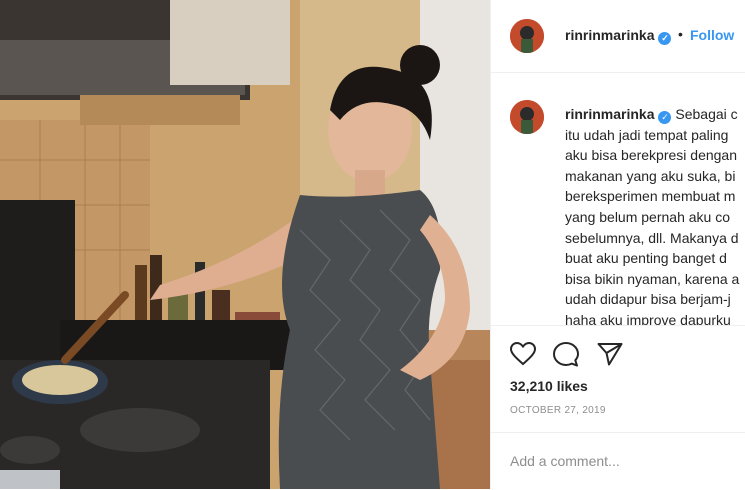 Image resolution: width=745 pixels, height=490 pixels. I want to click on post-actions: 32,210 likes OCTOBER 27, 2019, so click(618, 380).